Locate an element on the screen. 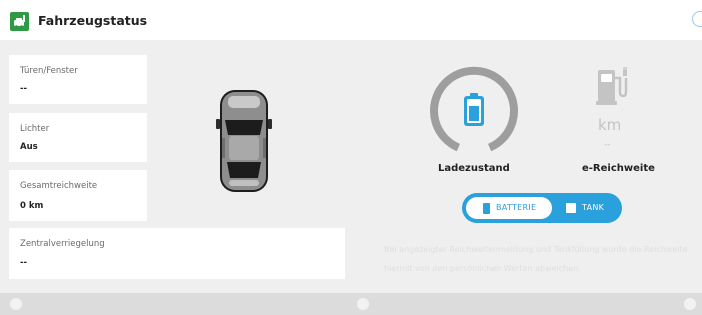 The image size is (702, 315). range-unit: km is located at coordinates (610, 125).